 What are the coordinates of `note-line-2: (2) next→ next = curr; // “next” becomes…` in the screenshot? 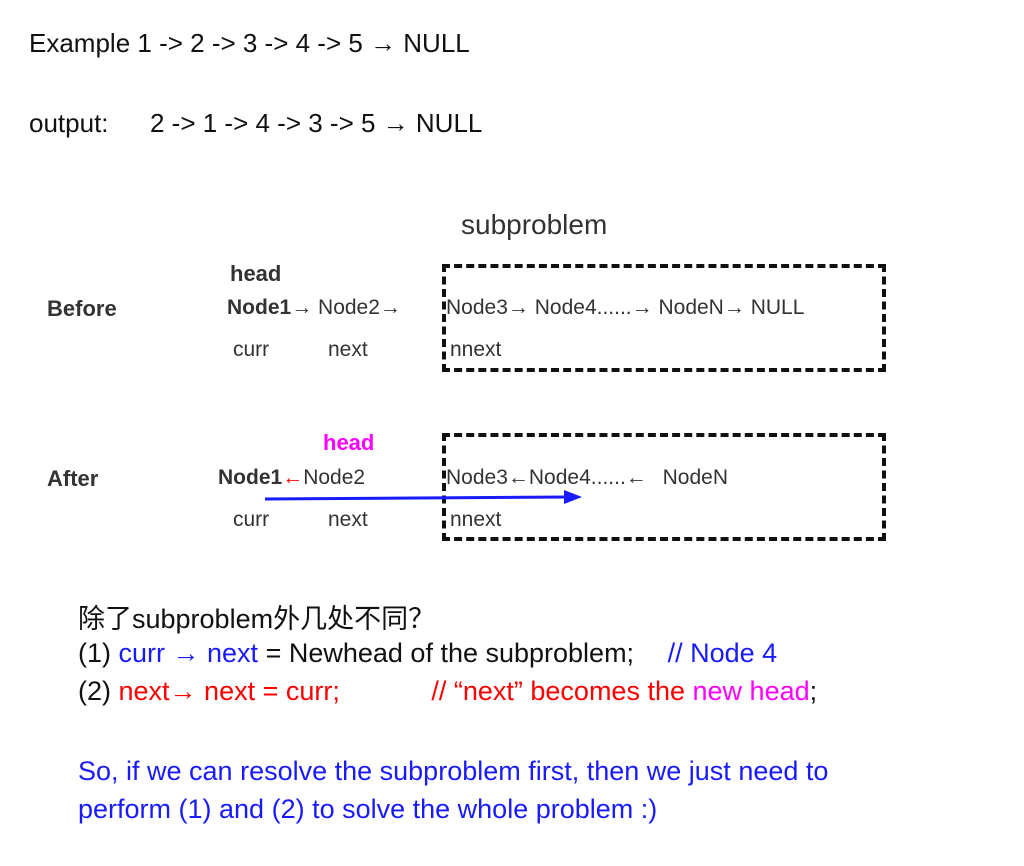 It's located at (447, 691).